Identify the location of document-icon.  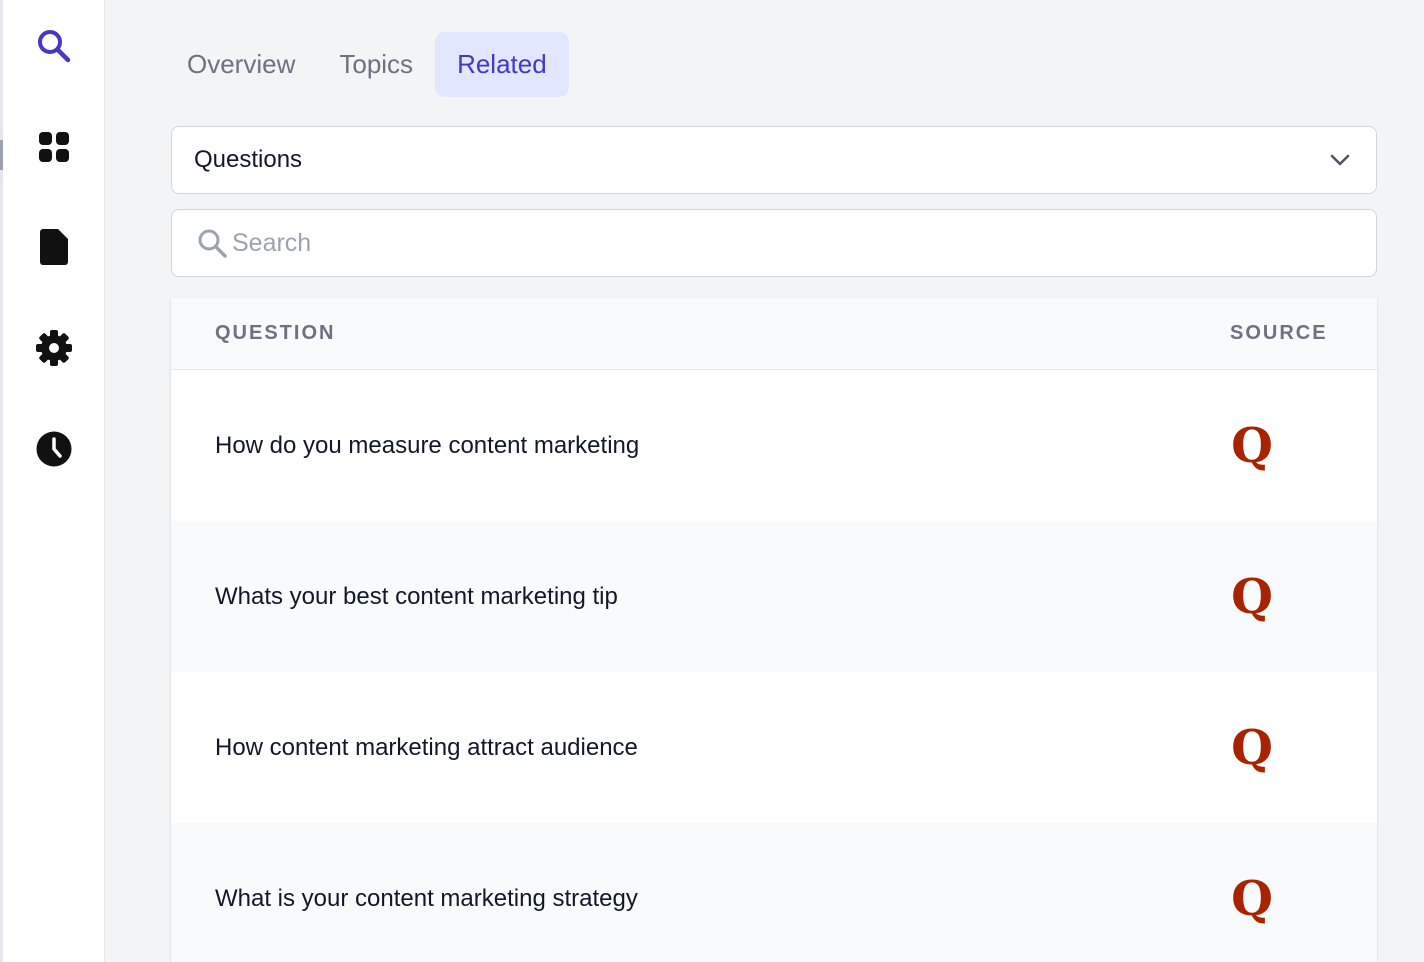
(54, 247).